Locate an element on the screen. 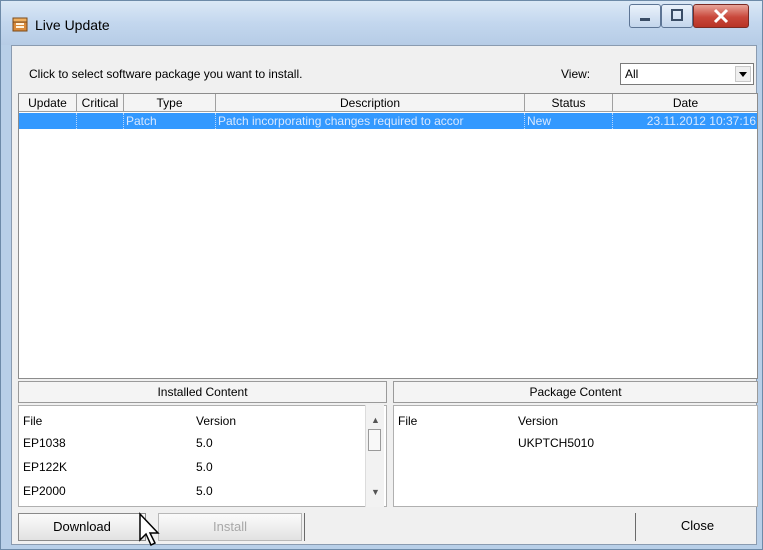 The width and height of the screenshot is (763, 550). package-version: UKPTCH5010 is located at coordinates (556, 443).